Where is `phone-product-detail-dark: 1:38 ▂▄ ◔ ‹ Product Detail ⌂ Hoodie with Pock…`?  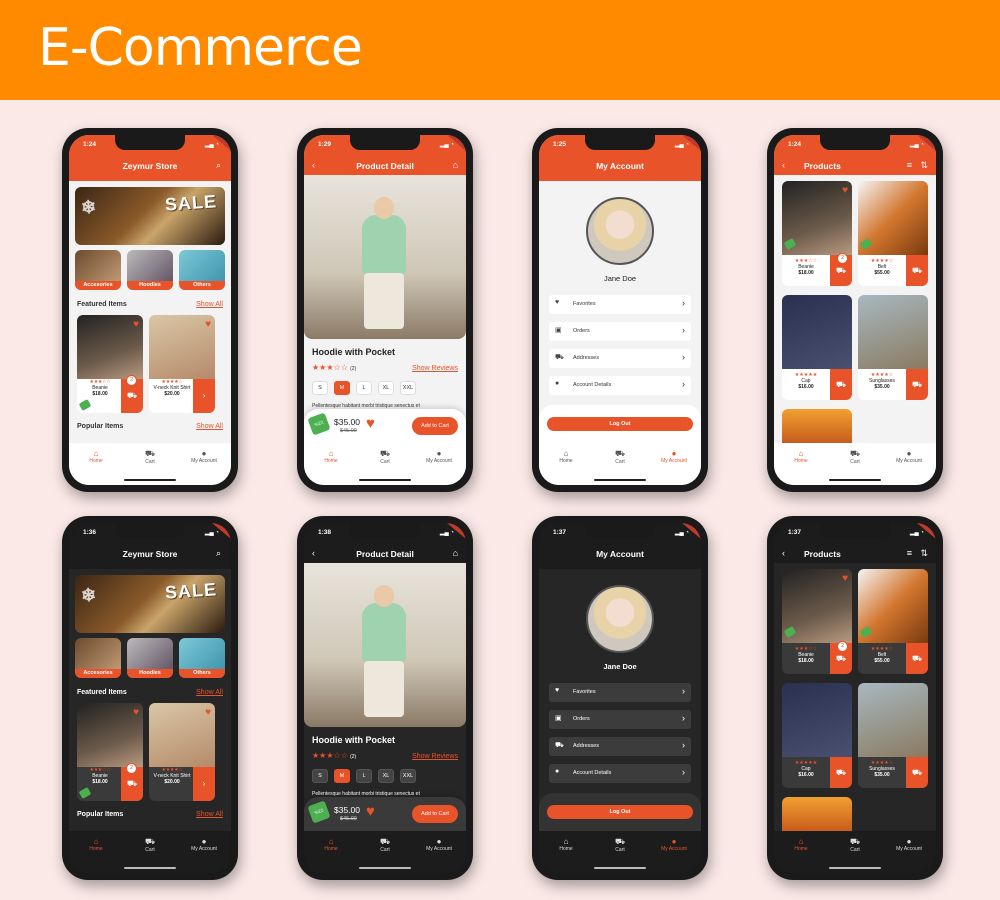 phone-product-detail-dark: 1:38 ▂▄ ◔ ‹ Product Detail ⌂ Hoodie with Pock… is located at coordinates (385, 698).